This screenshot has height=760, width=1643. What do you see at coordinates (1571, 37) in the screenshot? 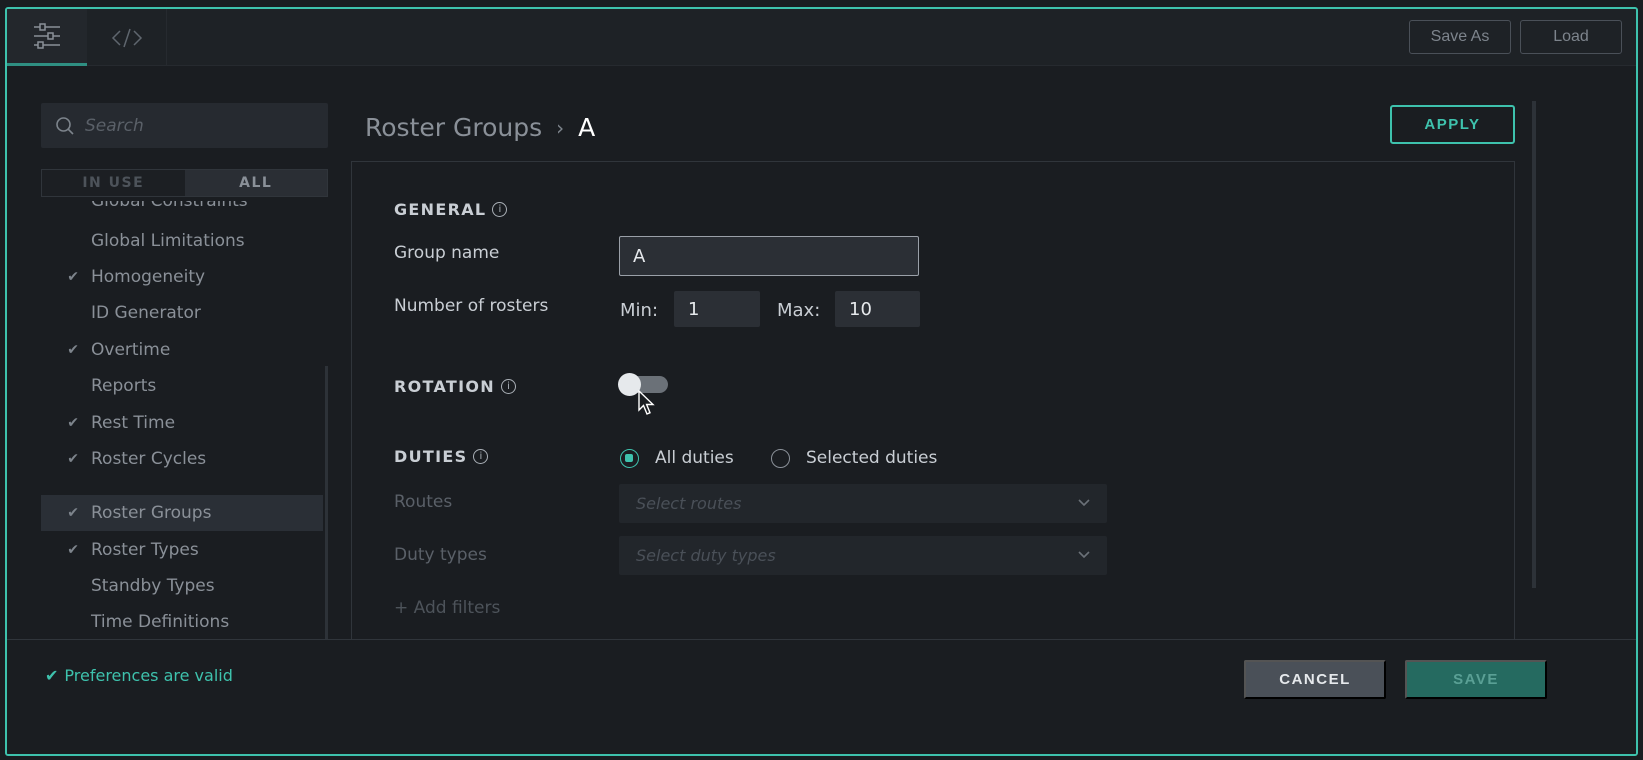
I see `load-button: Load` at bounding box center [1571, 37].